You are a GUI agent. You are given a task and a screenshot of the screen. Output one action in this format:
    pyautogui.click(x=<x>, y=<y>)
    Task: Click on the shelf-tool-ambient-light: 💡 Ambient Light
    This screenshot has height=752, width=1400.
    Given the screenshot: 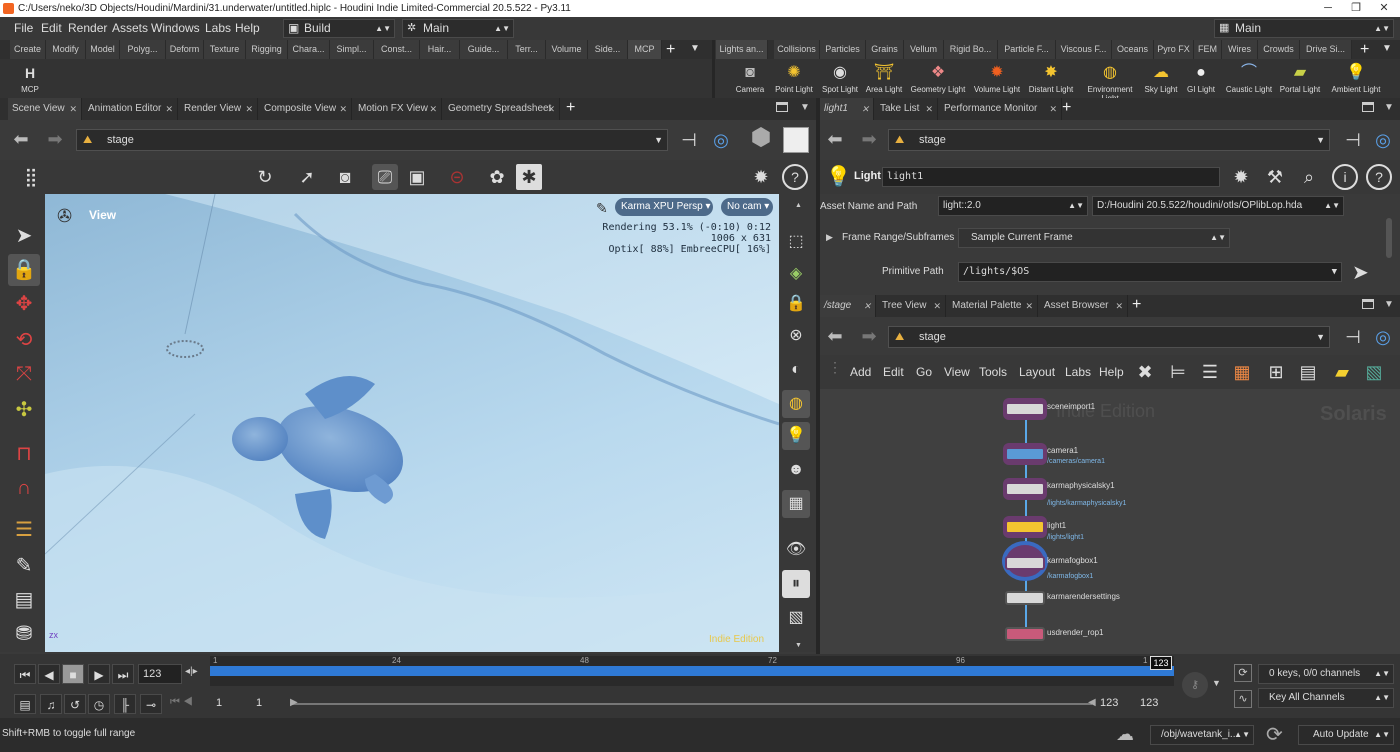 What is the action you would take?
    pyautogui.click(x=1356, y=80)
    